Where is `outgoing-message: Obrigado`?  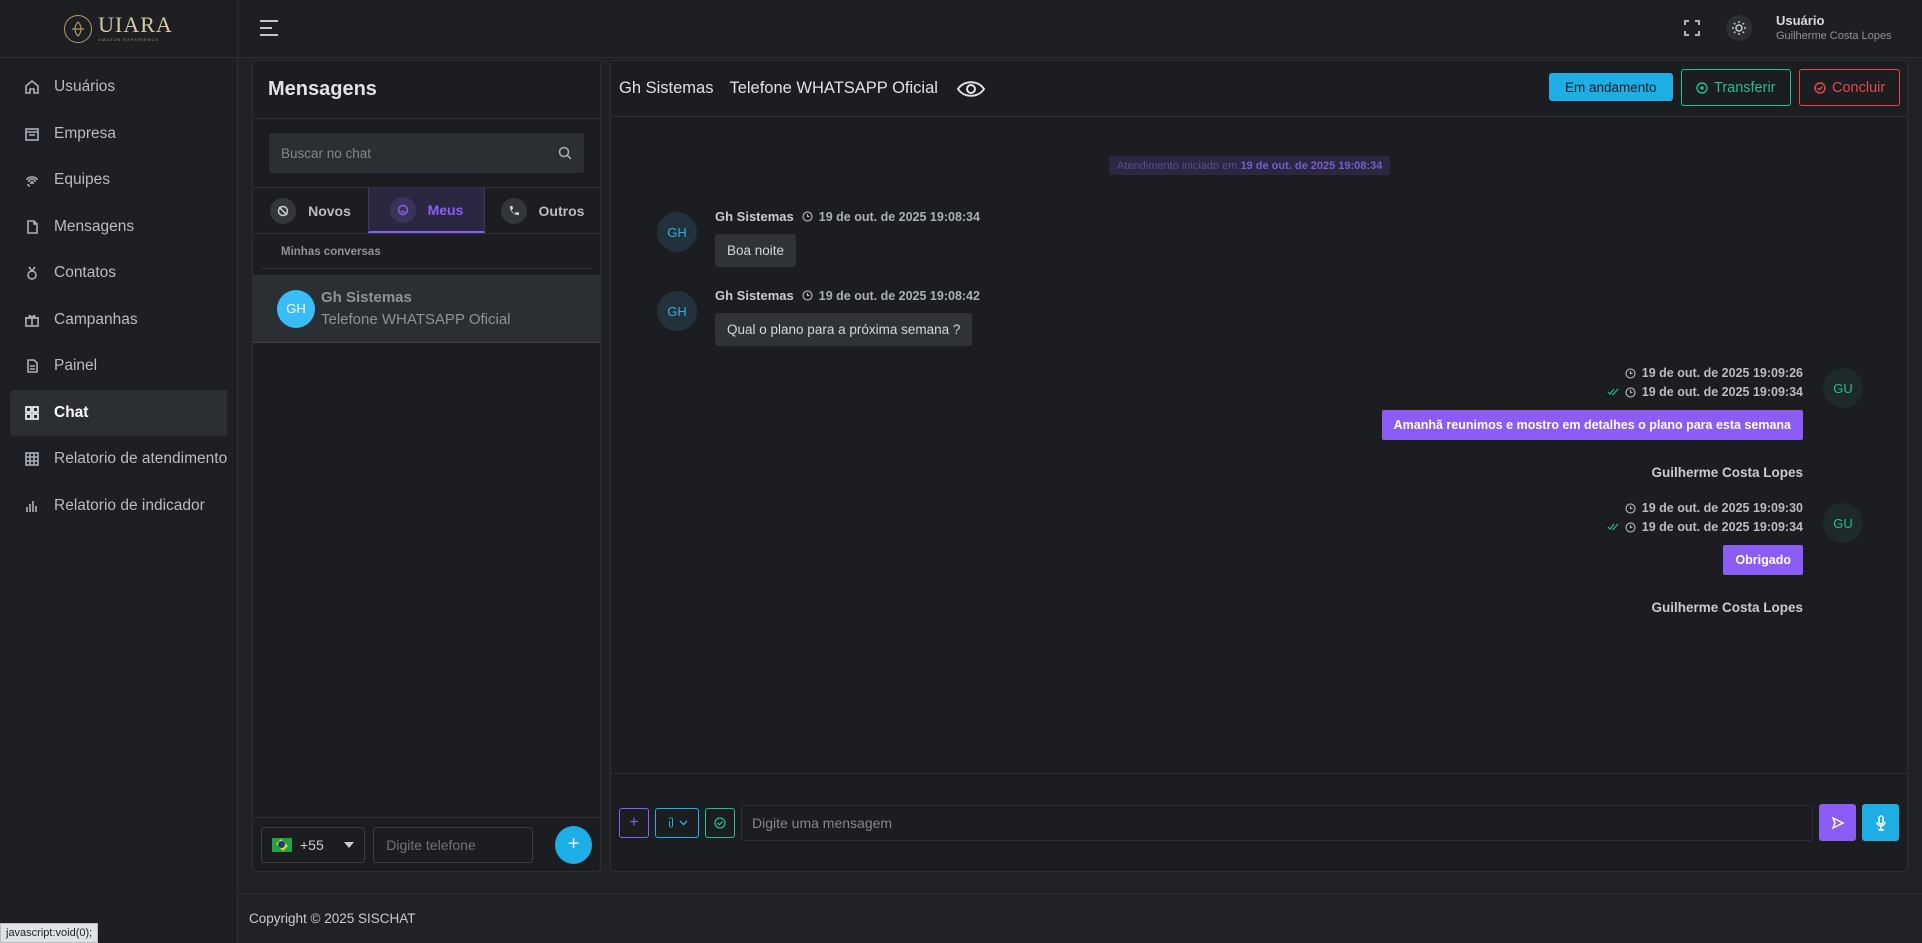 outgoing-message: Obrigado is located at coordinates (1763, 560).